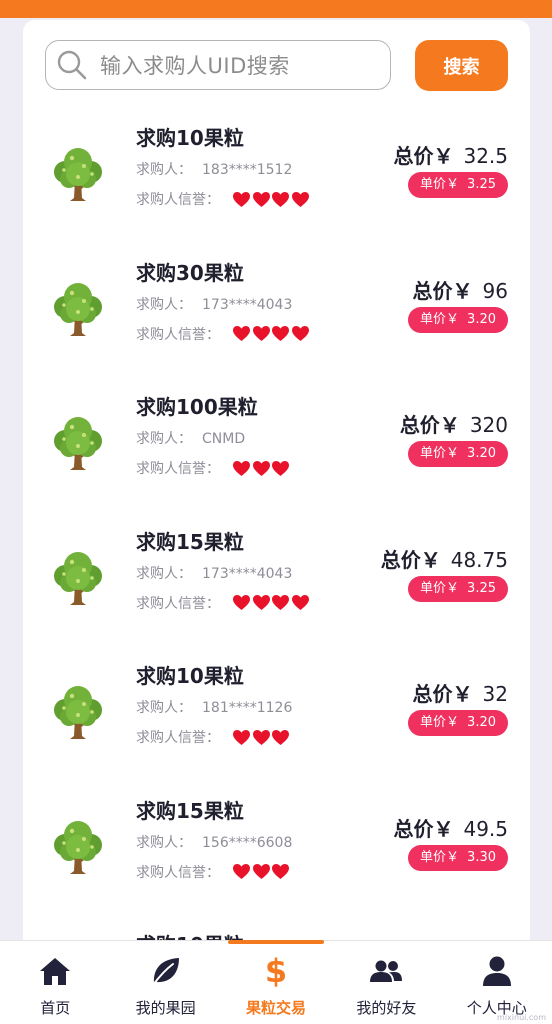 This screenshot has width=552, height=1024. I want to click on buyer-info: 求购人： 181****1126, so click(214, 707).